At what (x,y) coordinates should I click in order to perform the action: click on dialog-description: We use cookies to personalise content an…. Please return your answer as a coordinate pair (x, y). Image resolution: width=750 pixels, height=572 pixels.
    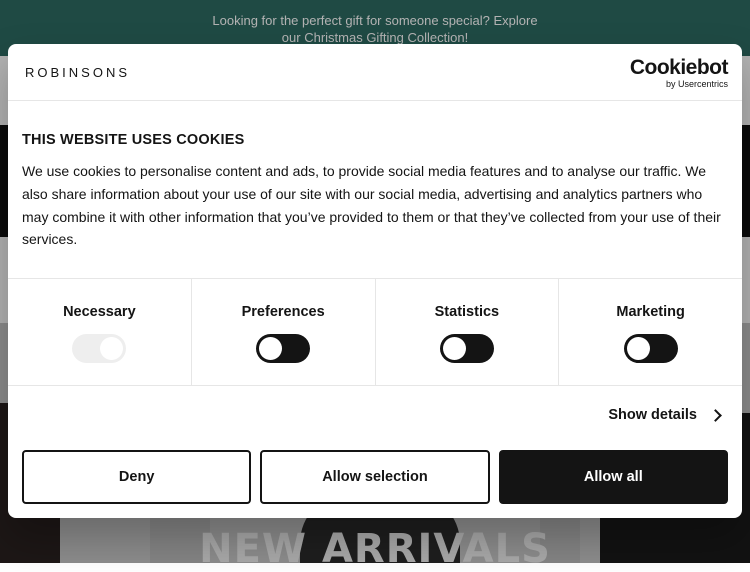
    Looking at the image, I should click on (371, 205).